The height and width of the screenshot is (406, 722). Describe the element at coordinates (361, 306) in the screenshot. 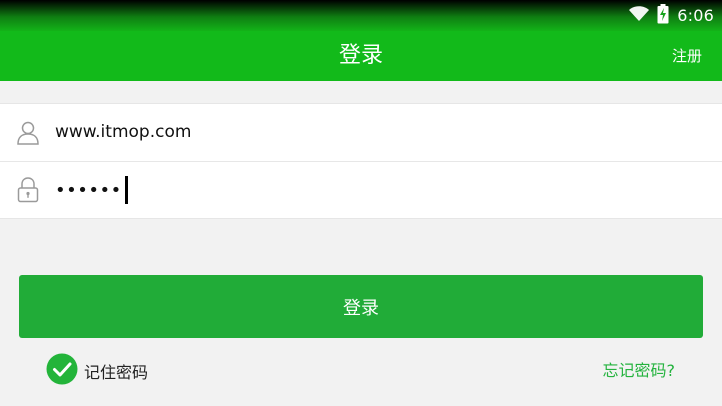

I see `login-button: 登录` at that location.